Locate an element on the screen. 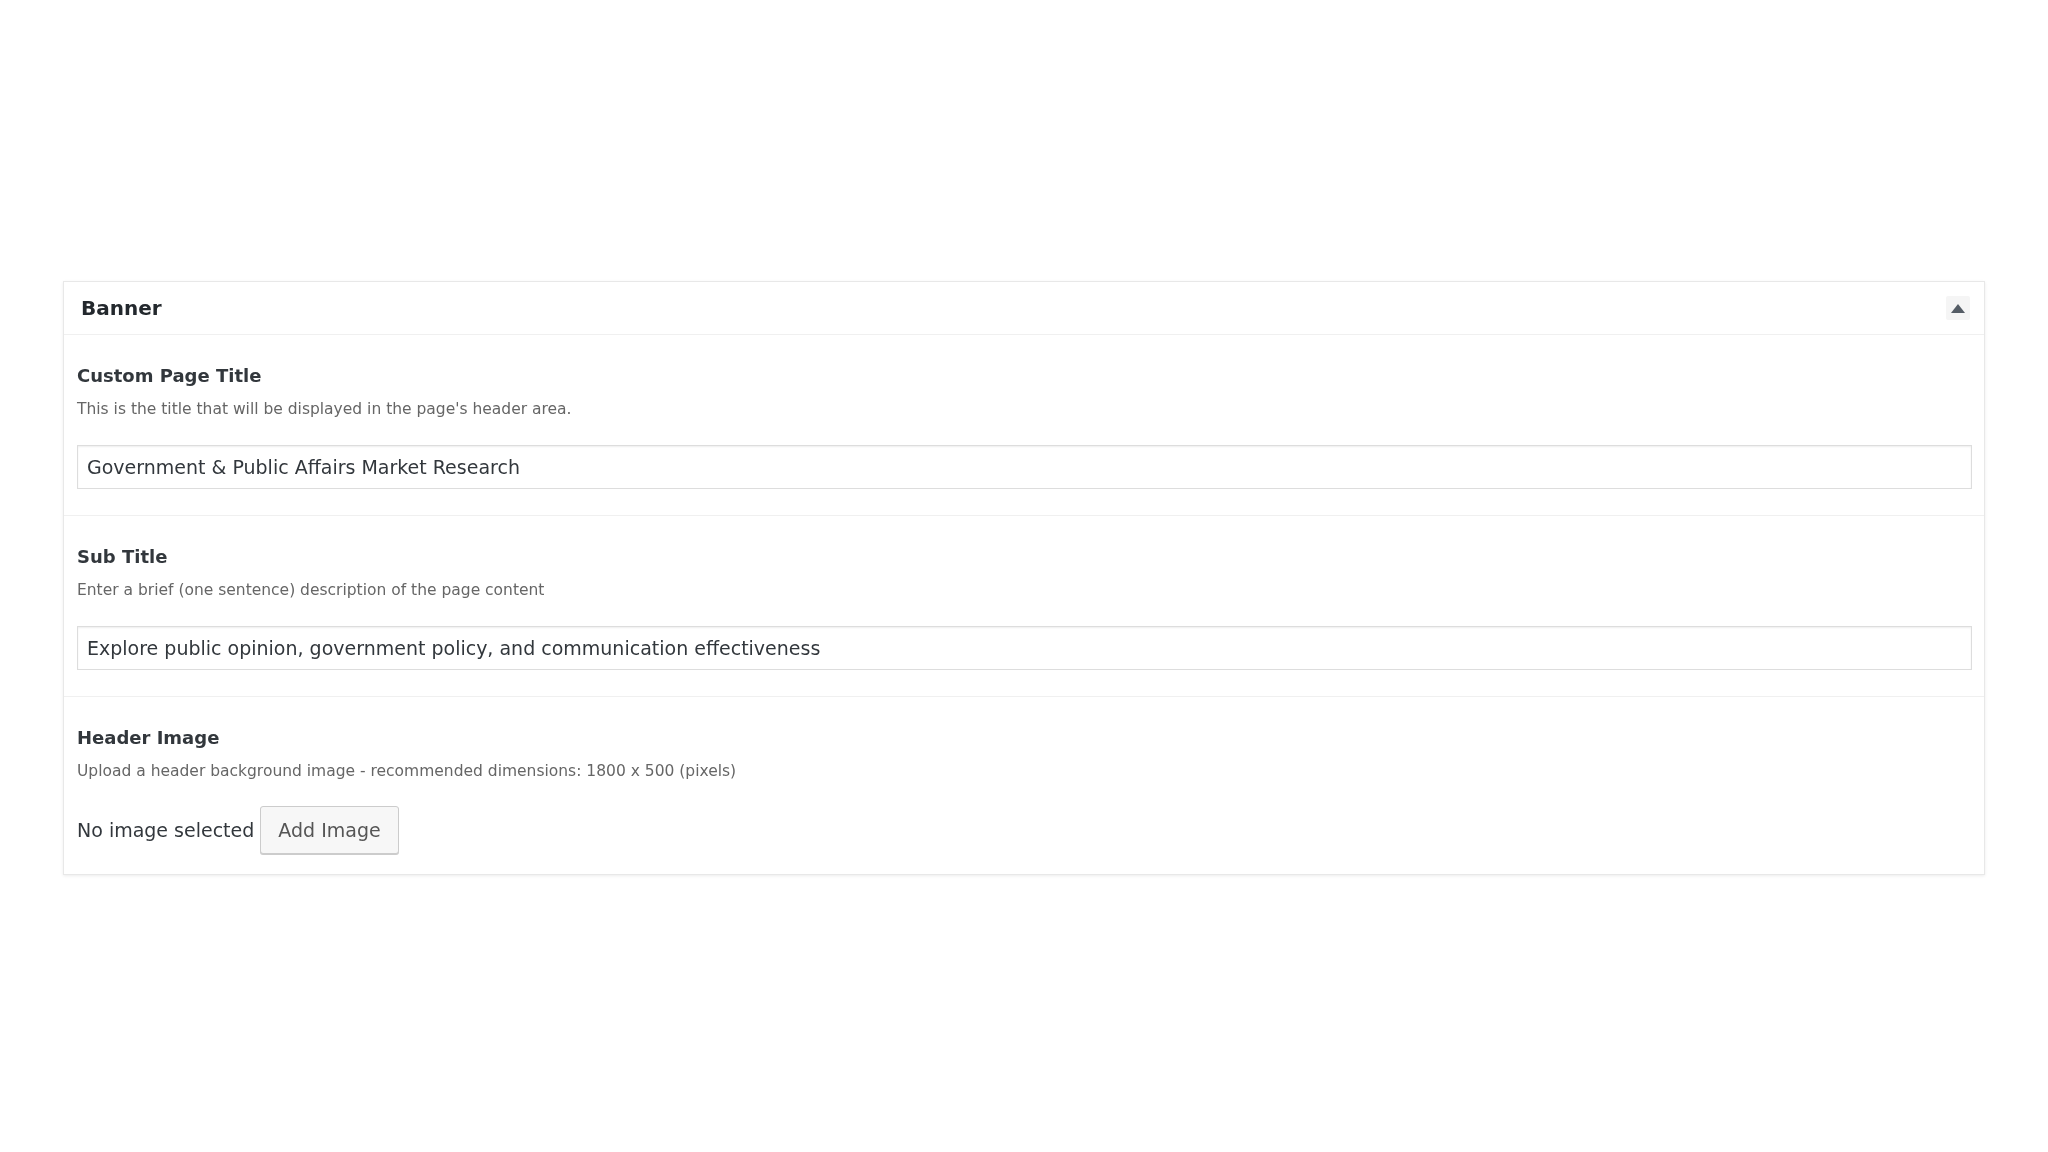 The width and height of the screenshot is (2048, 1152). panel-title: Banner is located at coordinates (121, 308).